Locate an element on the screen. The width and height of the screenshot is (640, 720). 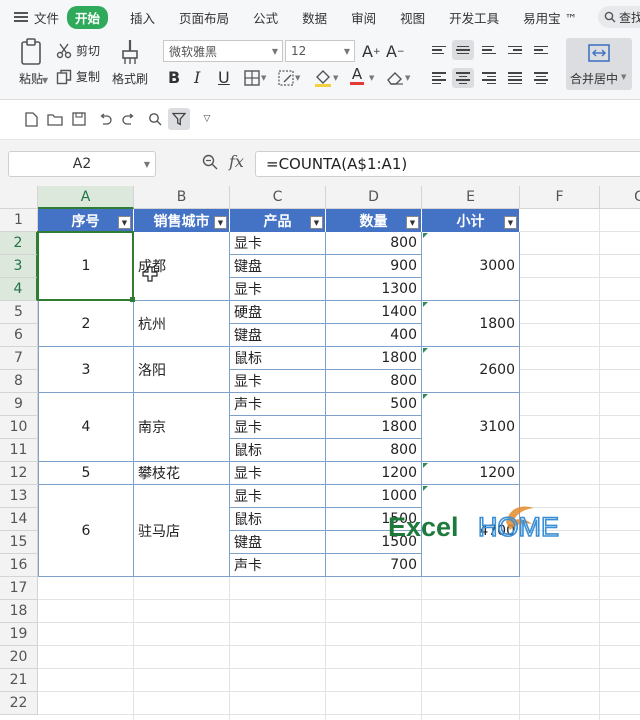
cell-quantity: 1200 is located at coordinates (374, 473).